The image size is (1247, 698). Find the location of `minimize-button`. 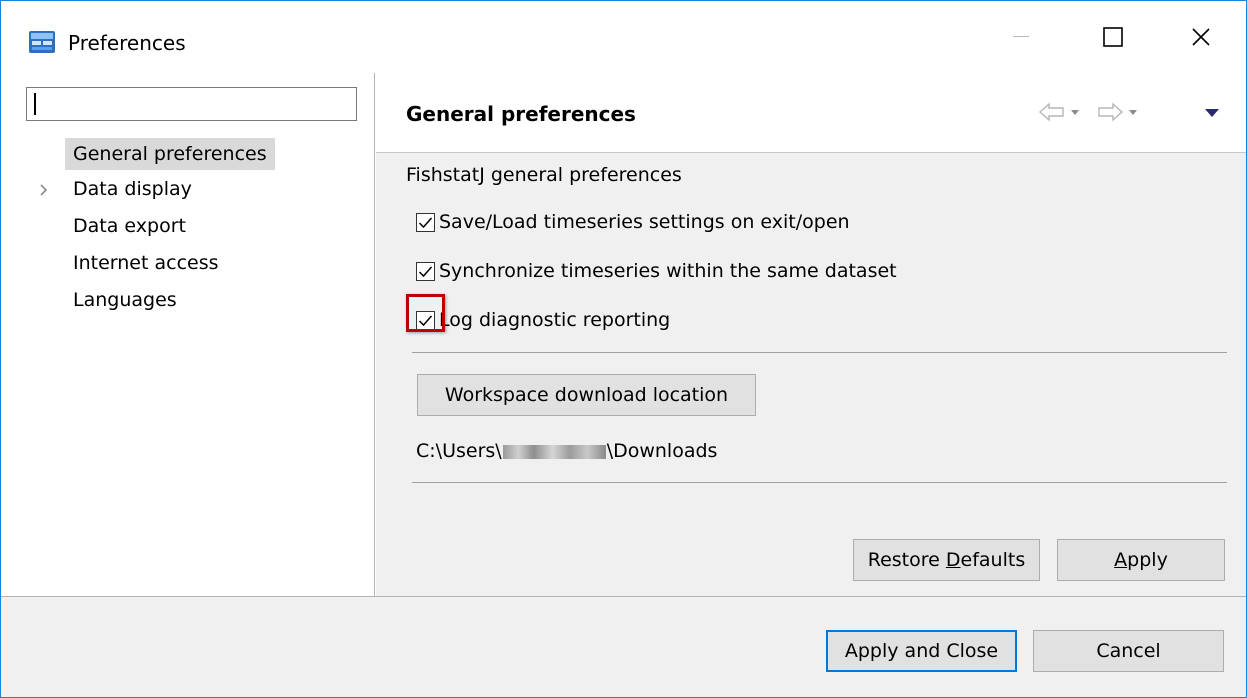

minimize-button is located at coordinates (1021, 37).